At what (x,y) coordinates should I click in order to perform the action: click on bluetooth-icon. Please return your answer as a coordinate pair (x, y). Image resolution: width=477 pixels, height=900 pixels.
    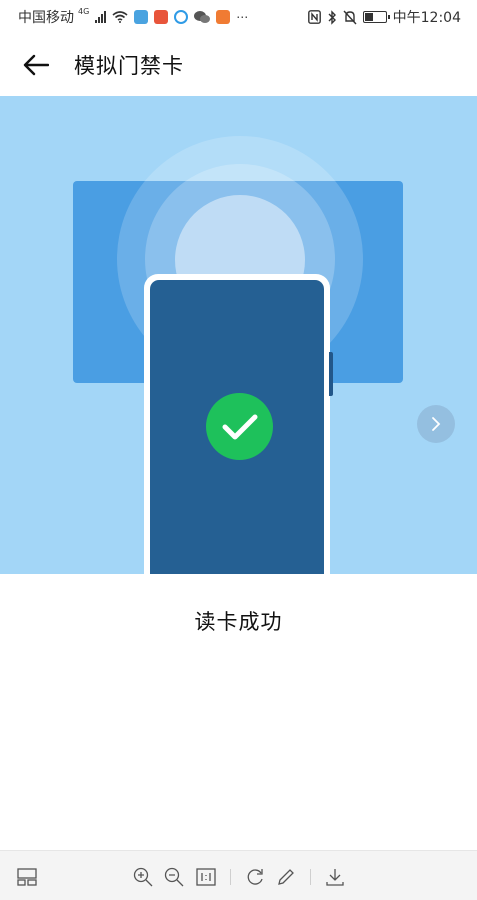
    Looking at the image, I should click on (332, 17).